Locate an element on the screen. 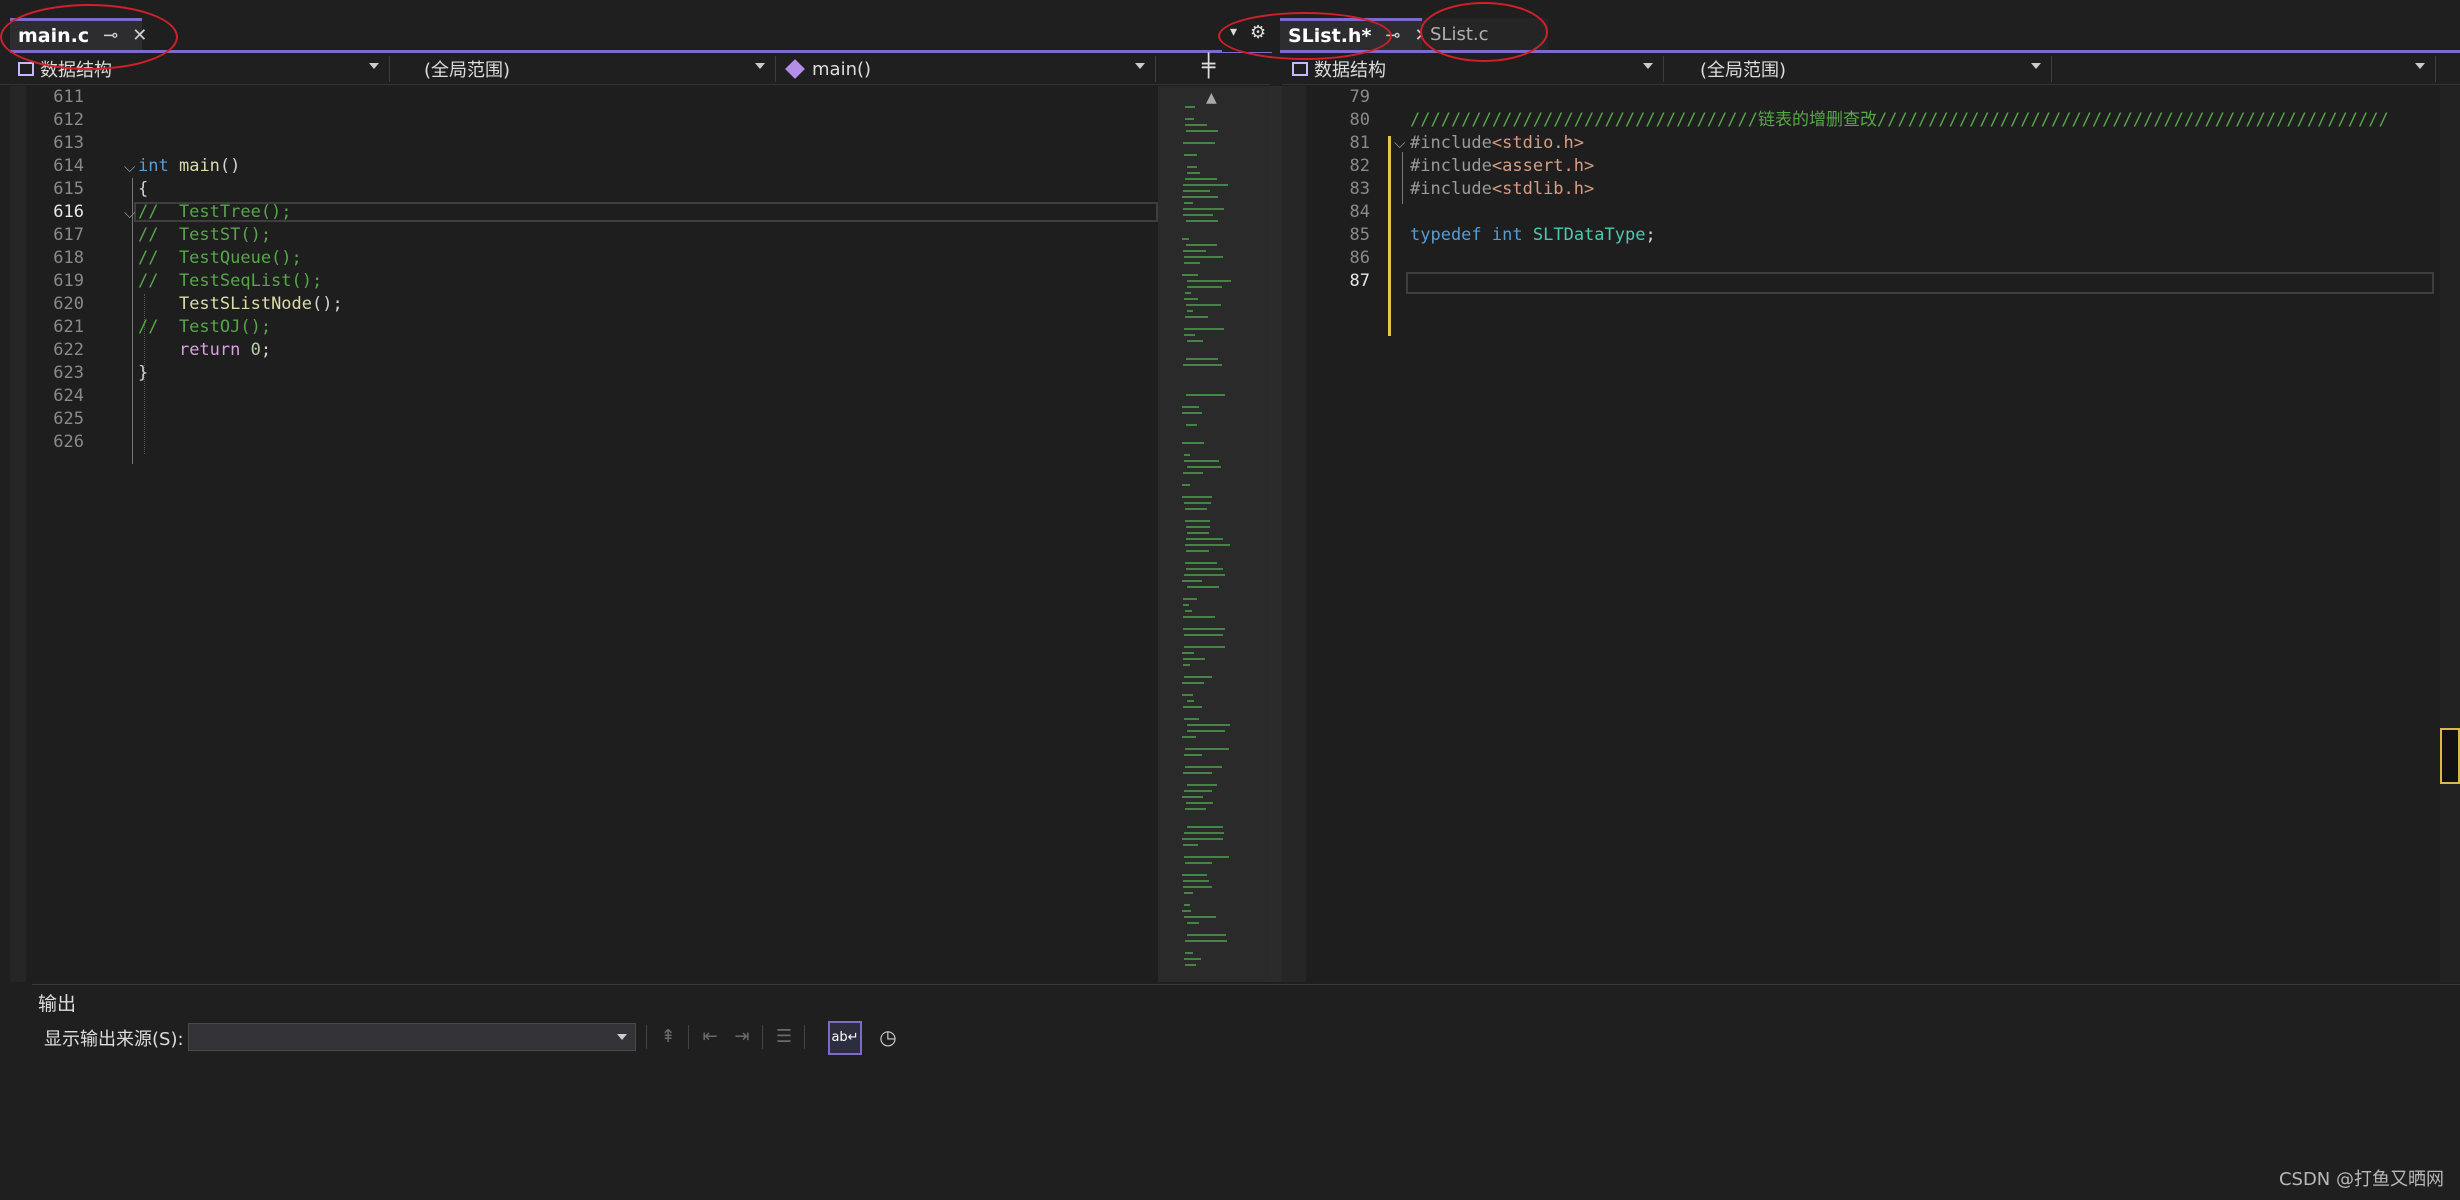 The image size is (2460, 1200). clock-icon: ◷ is located at coordinates (888, 1037).